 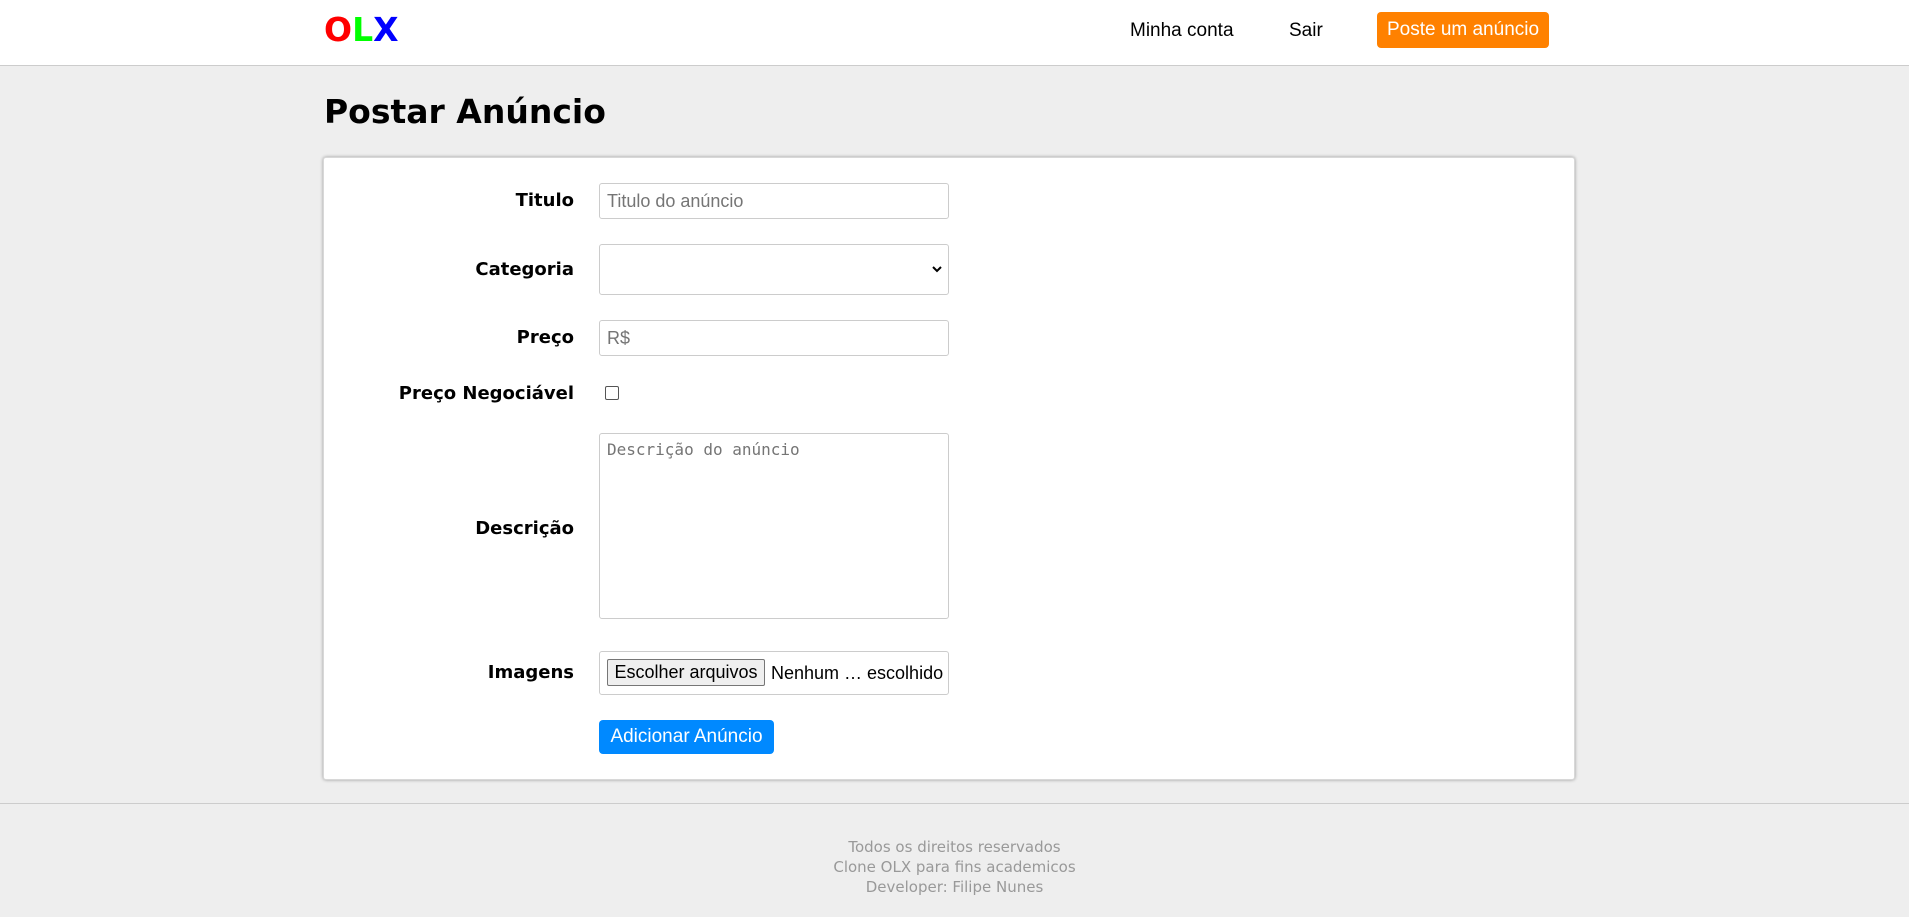 What do you see at coordinates (338, 29) in the screenshot?
I see `logo-letter-o: O` at bounding box center [338, 29].